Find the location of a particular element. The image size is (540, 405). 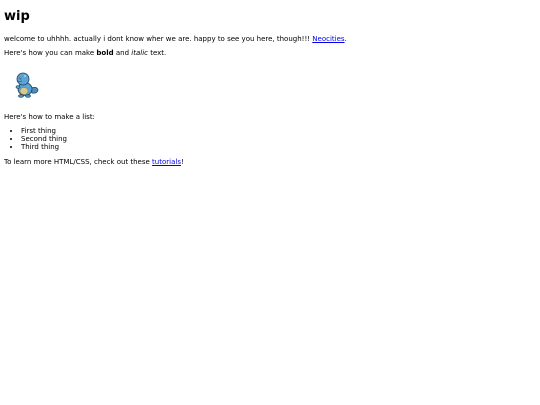

neocities-link: Neocities is located at coordinates (328, 39).